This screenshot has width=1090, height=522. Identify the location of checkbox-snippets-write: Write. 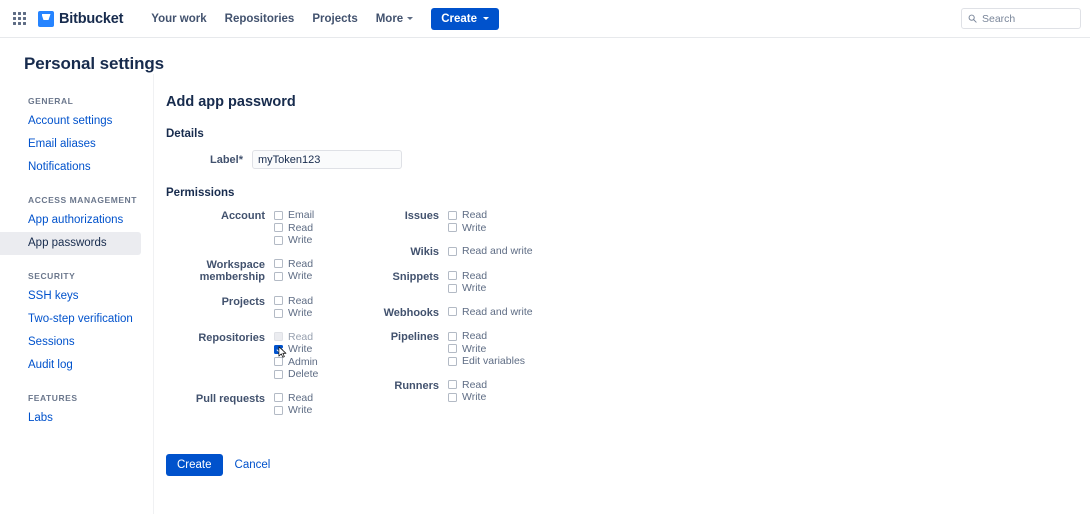
(467, 288).